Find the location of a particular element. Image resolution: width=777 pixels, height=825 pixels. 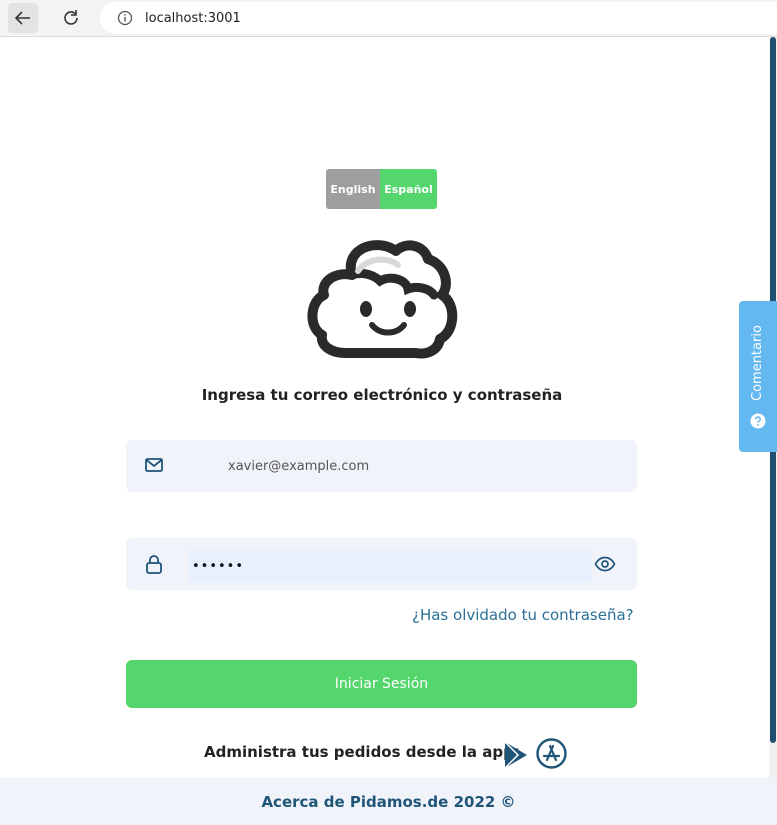

app-promo-text: Administra tus pedidos desde la app: is located at coordinates (362, 752).